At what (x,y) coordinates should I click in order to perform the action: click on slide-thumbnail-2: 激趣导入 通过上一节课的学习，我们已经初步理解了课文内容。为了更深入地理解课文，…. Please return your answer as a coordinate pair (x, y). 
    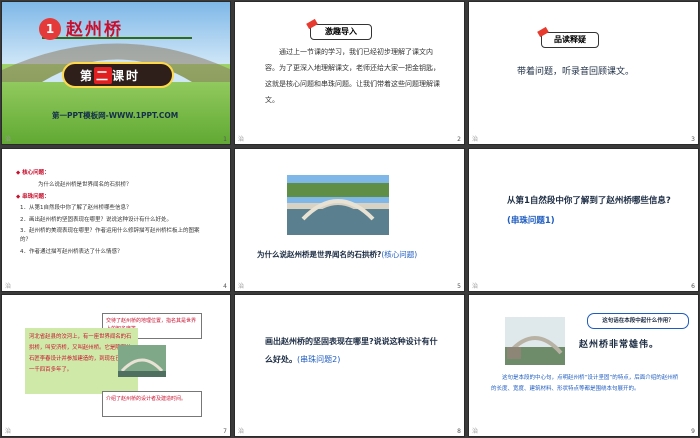
    Looking at the image, I should click on (349, 73).